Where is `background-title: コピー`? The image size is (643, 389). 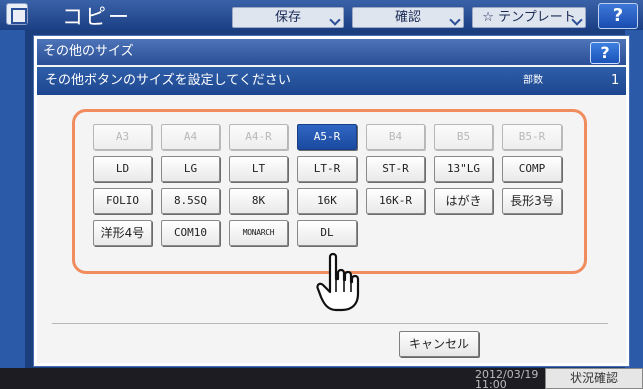 background-title: コピー is located at coordinates (96, 17).